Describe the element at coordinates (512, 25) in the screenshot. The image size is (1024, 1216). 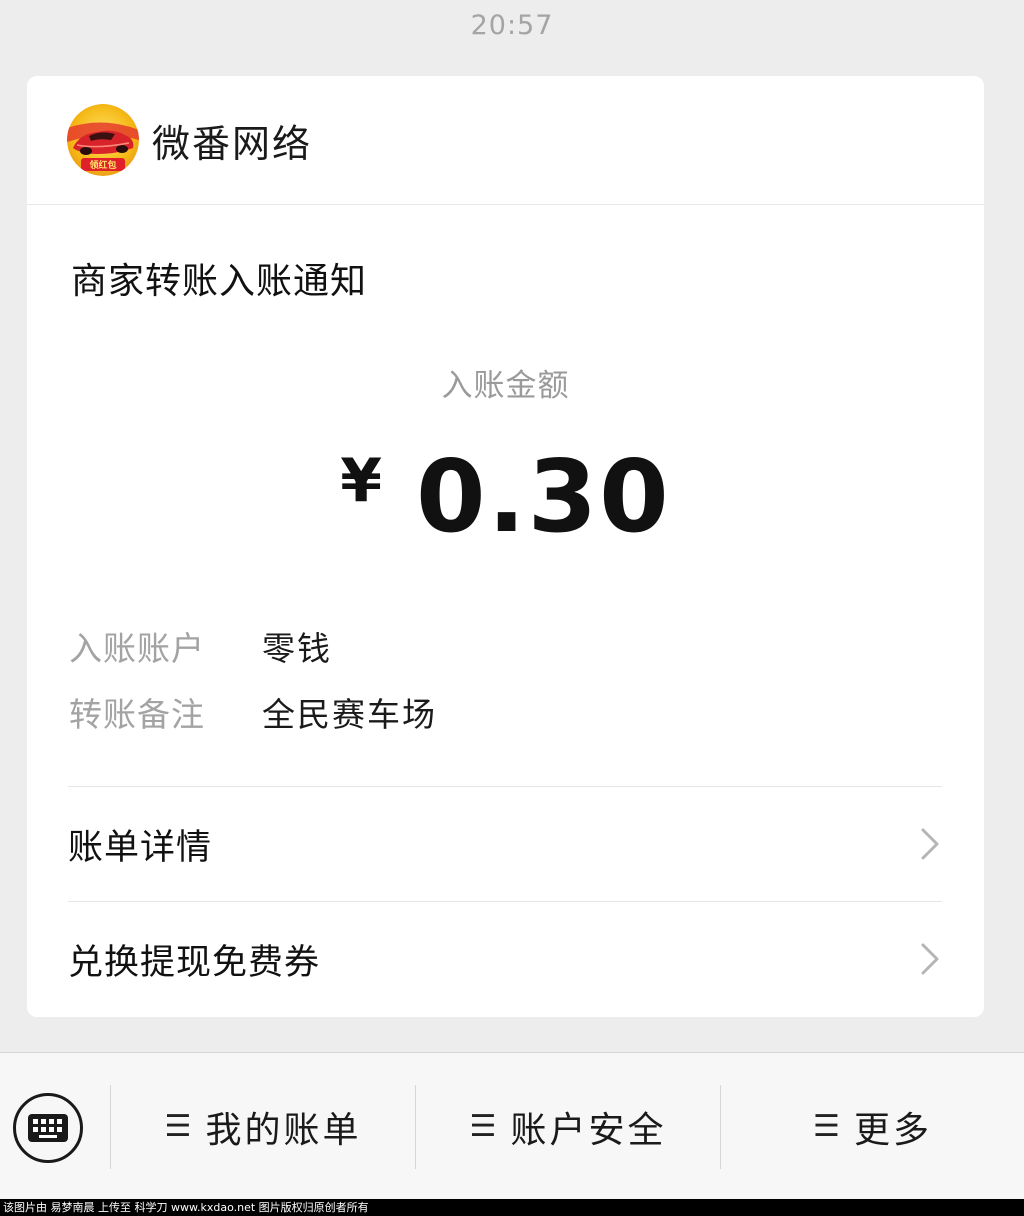
I see `status-time: 20:57` at that location.